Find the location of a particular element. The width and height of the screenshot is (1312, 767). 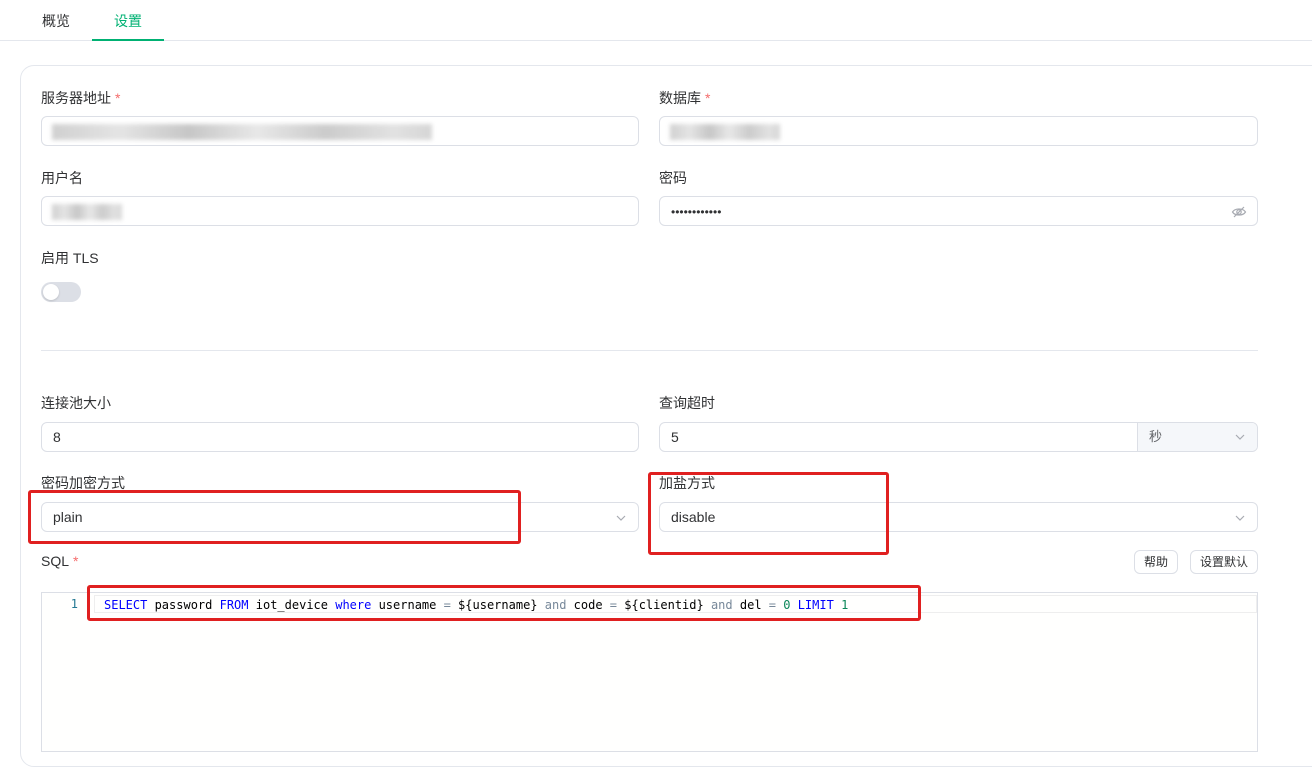

sql-token: SELECT is located at coordinates (126, 605).